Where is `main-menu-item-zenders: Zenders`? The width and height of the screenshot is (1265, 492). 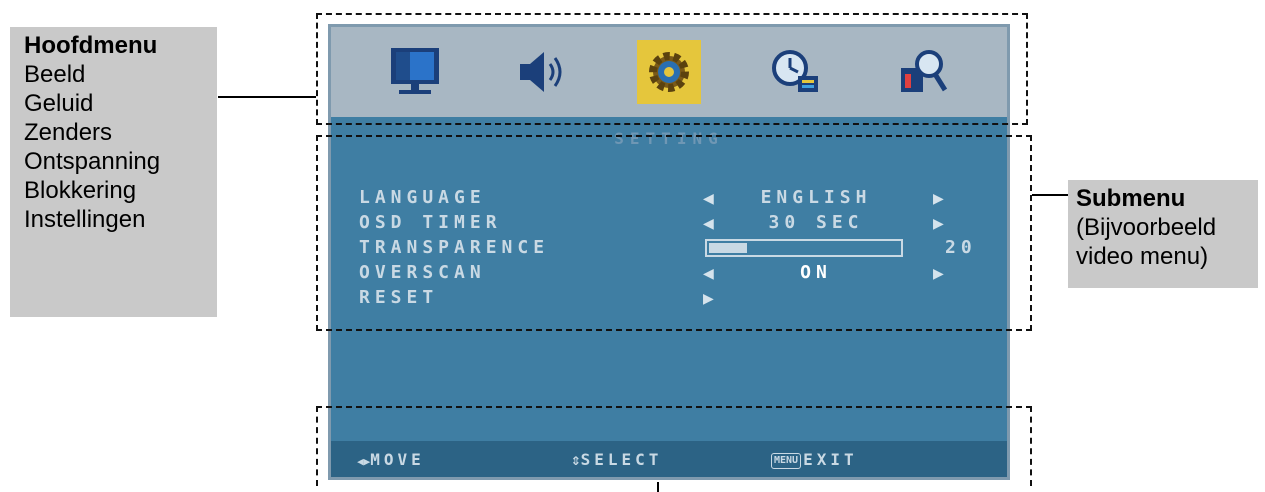
main-menu-item-zenders: Zenders is located at coordinates (68, 132).